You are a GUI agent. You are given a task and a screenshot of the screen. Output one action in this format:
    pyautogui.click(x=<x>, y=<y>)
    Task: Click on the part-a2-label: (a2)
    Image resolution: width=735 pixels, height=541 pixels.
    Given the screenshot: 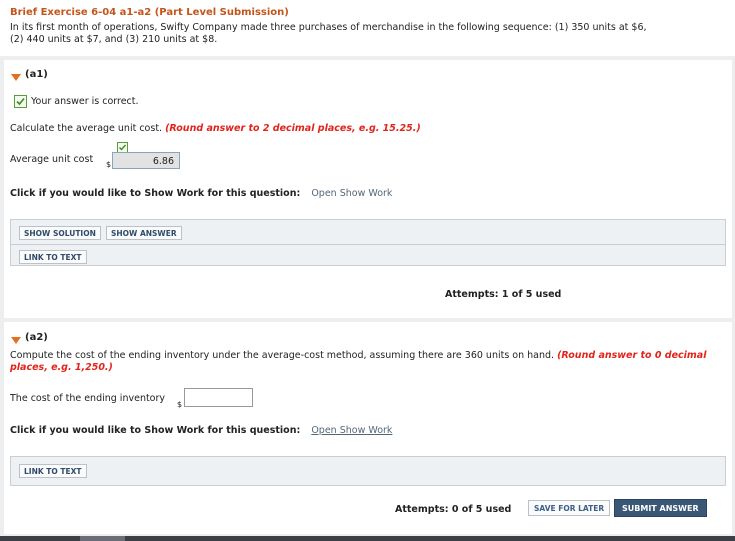 What is the action you would take?
    pyautogui.click(x=36, y=337)
    